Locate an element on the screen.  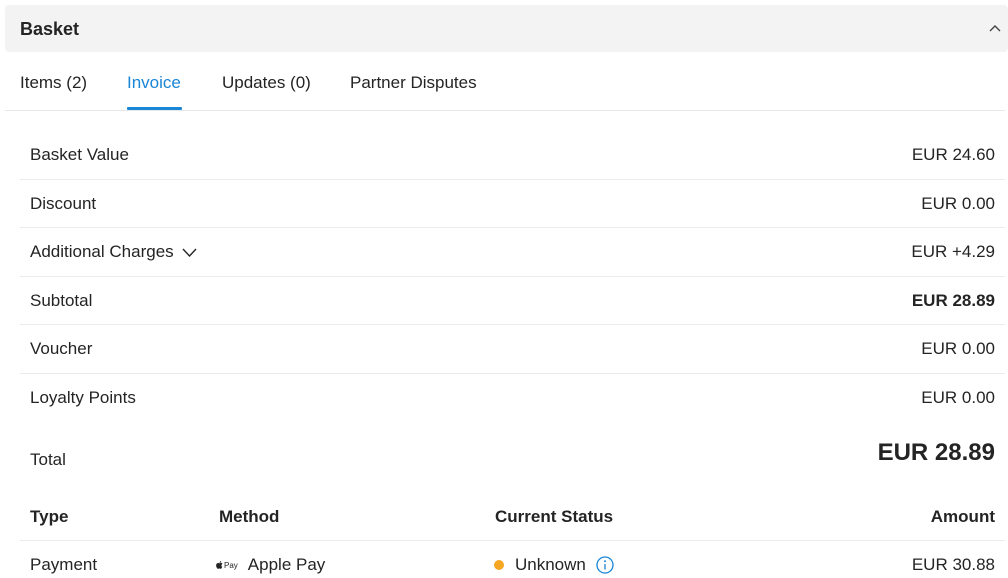
additional-charges-amount: EUR +4.29 is located at coordinates (953, 252).